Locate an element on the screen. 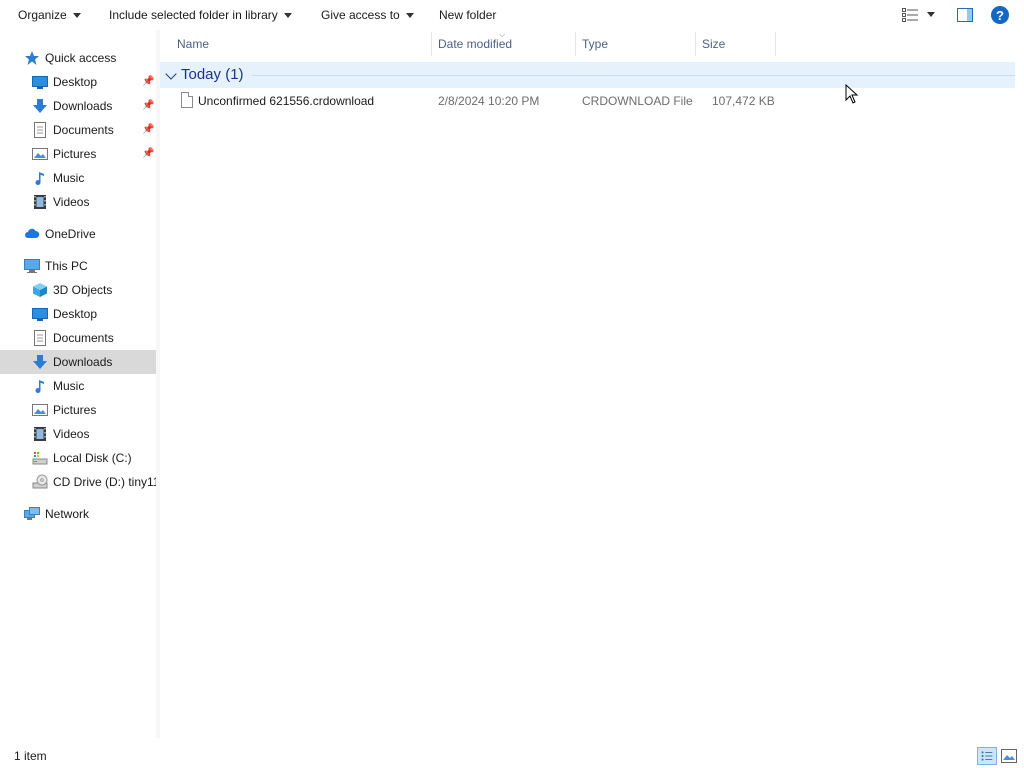 This screenshot has height=768, width=1024. give-access-menu: Give access to is located at coordinates (367, 15).